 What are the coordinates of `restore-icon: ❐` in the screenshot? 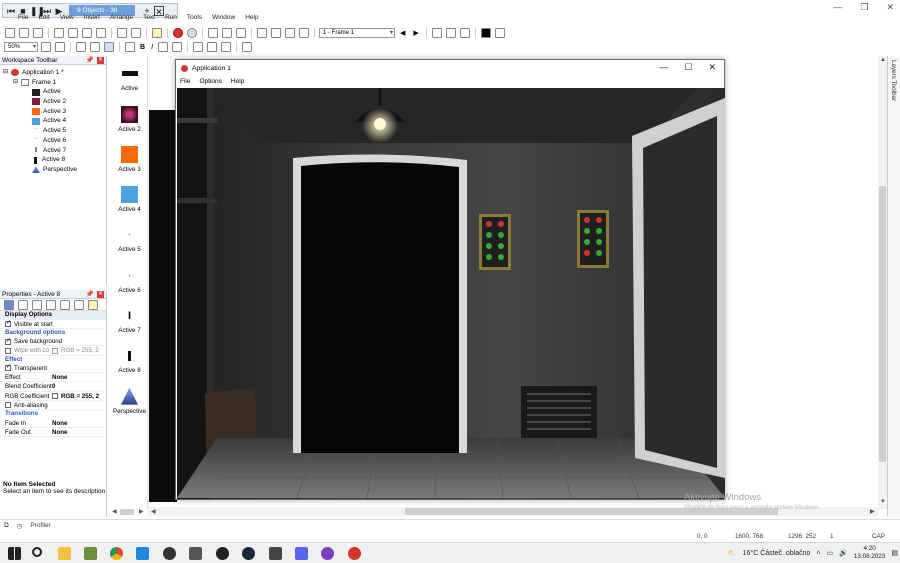 It's located at (864, 7).